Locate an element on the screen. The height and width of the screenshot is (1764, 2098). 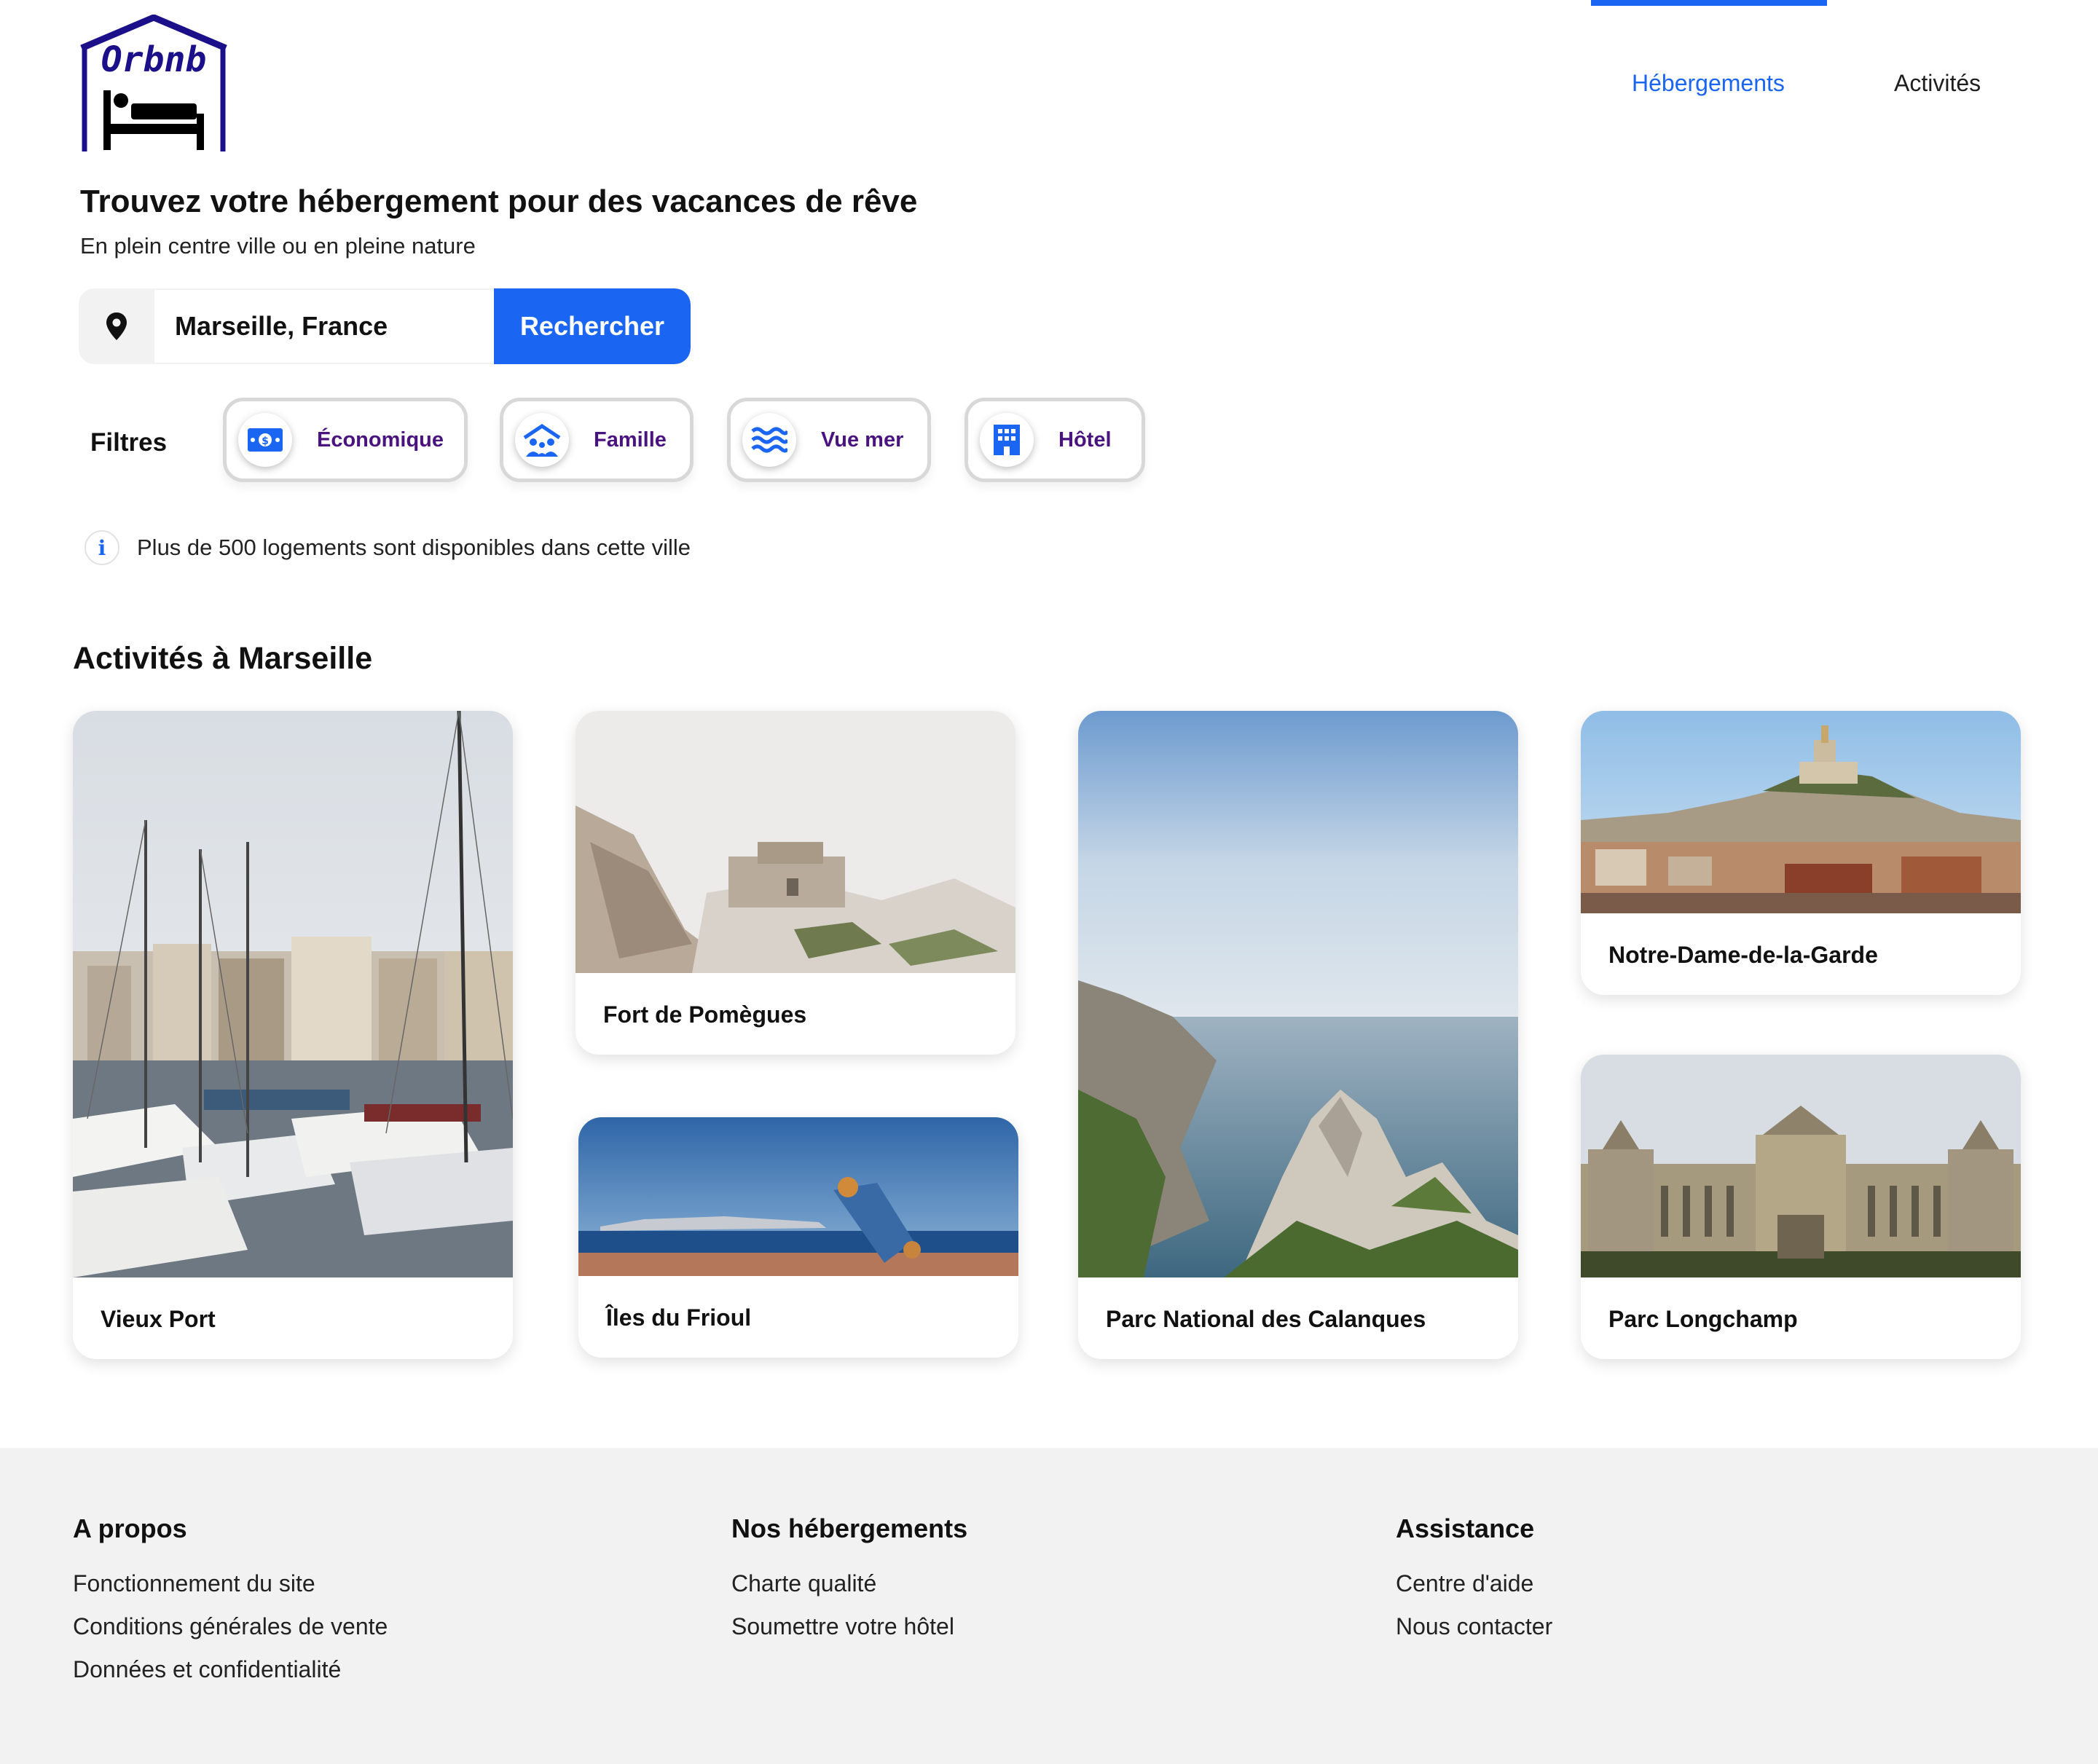
activities-section-title: Activités à Marseille is located at coordinates (223, 658).